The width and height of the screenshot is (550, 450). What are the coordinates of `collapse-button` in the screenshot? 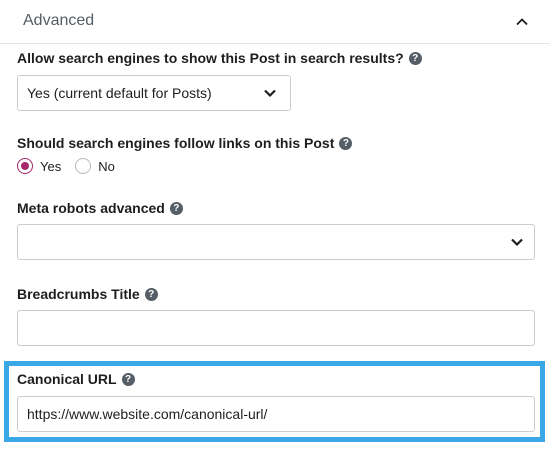 It's located at (522, 22).